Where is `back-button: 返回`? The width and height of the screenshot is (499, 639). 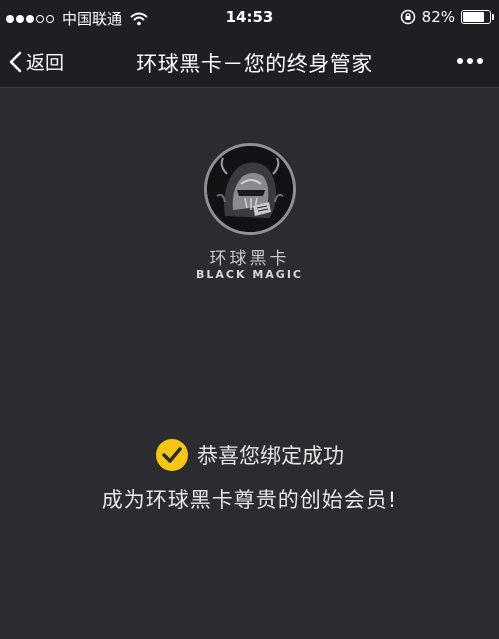
back-button: 返回 is located at coordinates (36, 61).